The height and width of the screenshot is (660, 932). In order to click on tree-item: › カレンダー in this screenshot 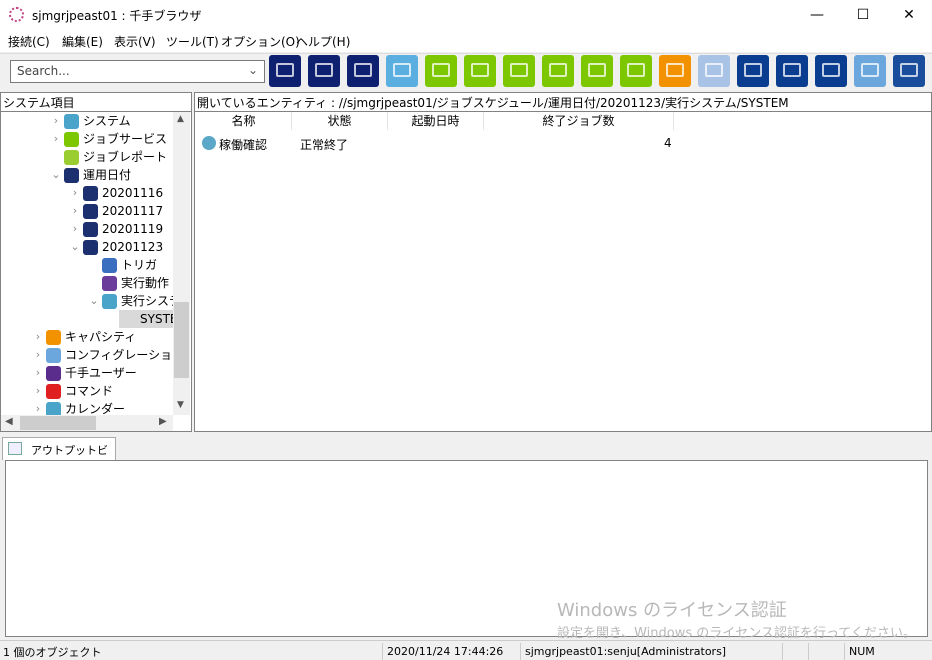, I will do `click(87, 407)`.